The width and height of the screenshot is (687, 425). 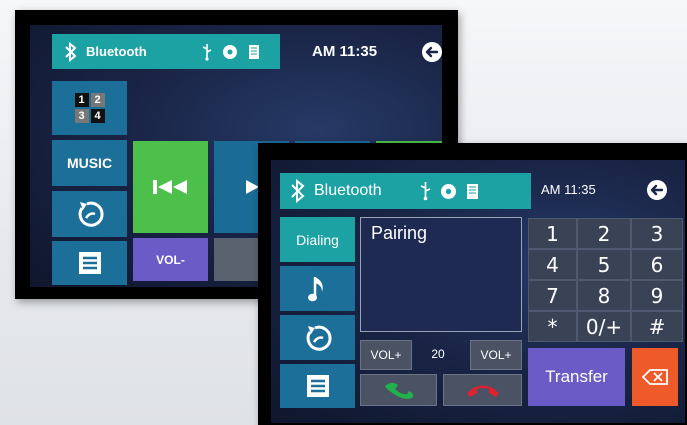 What do you see at coordinates (81, 116) in the screenshot?
I see `grid-number-3: 3` at bounding box center [81, 116].